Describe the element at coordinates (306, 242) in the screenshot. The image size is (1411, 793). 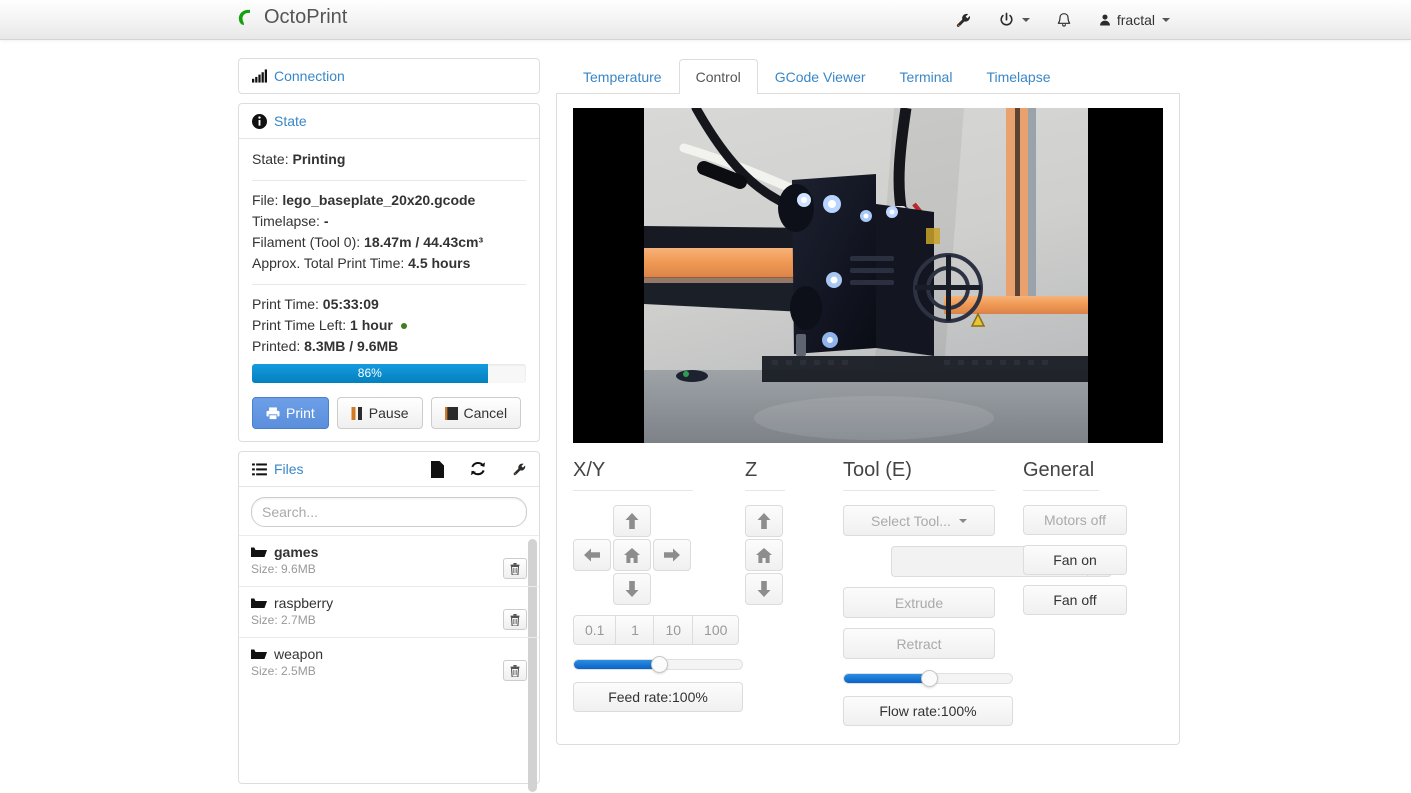
I see `filament-label: Filament (Tool 0):` at that location.